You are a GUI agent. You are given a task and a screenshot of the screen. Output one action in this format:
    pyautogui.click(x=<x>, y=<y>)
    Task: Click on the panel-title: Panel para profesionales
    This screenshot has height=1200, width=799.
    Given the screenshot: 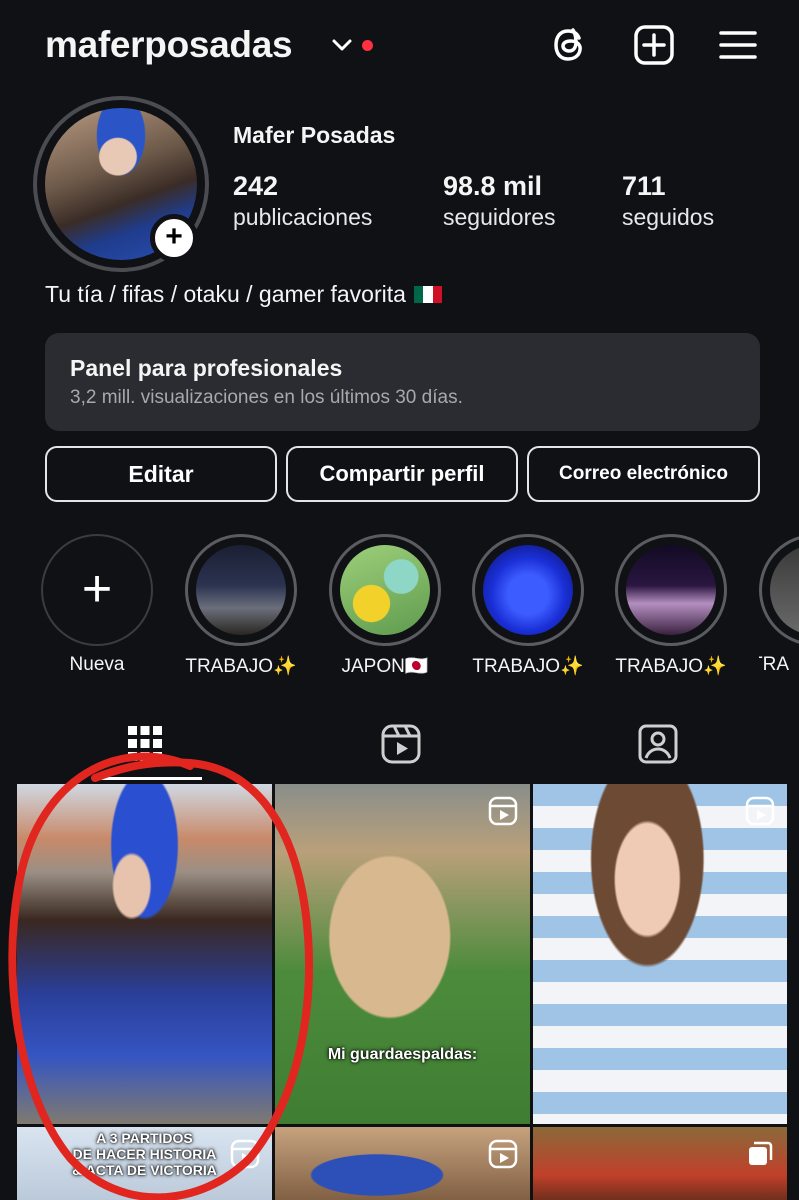 What is the action you would take?
    pyautogui.click(x=206, y=368)
    